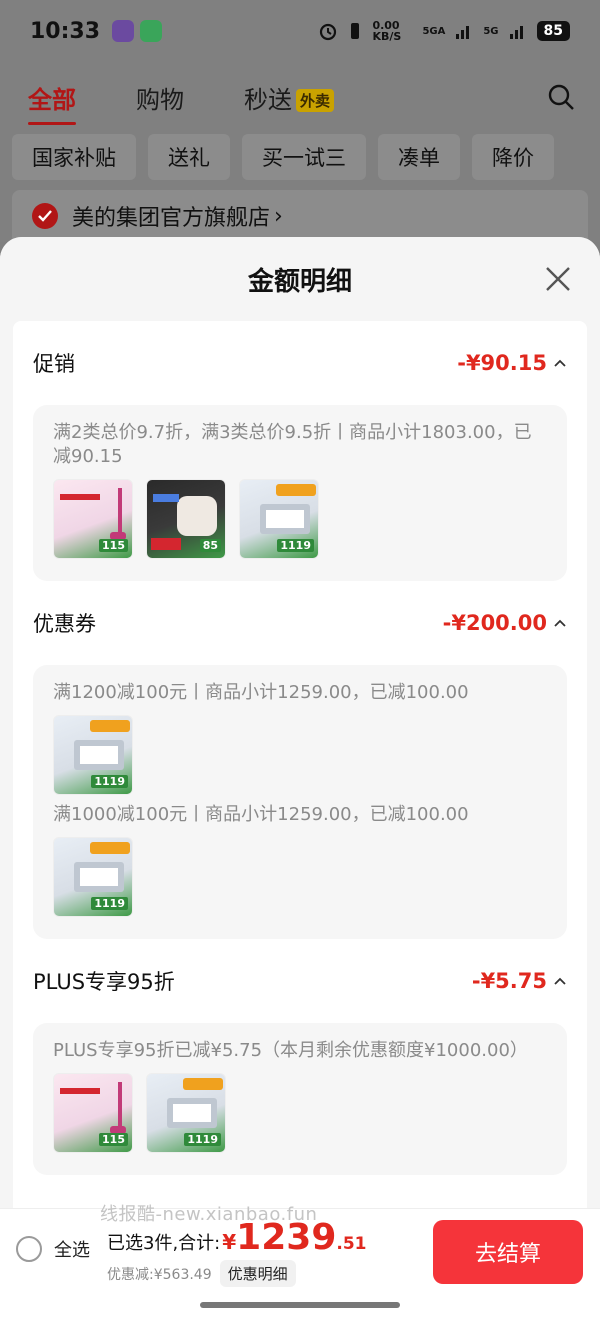  What do you see at coordinates (290, 1050) in the screenshot?
I see `plus-desc: PLUS专享95折已减¥5.75（本月剩余优惠额度¥1000.00）` at bounding box center [290, 1050].